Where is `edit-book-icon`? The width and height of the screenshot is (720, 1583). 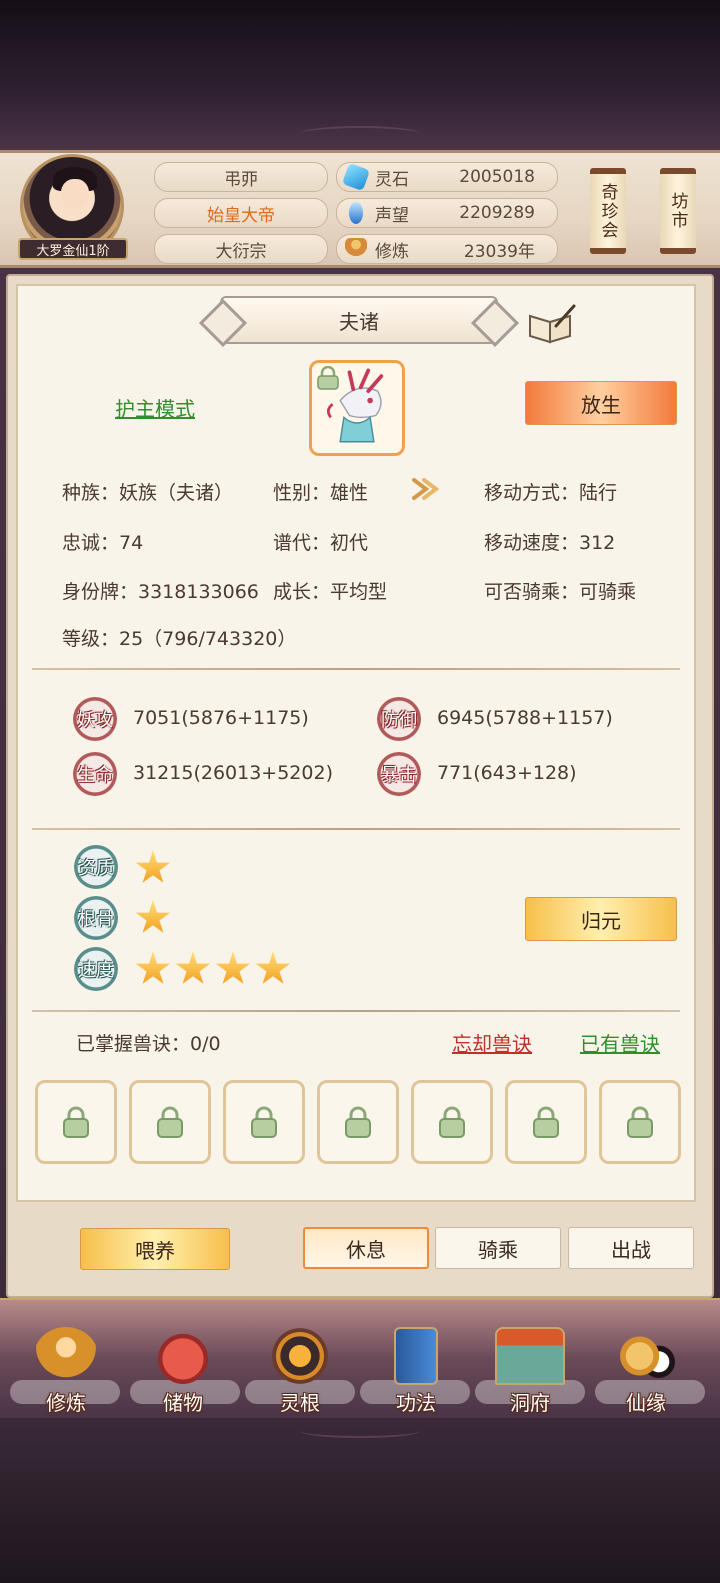 edit-book-icon is located at coordinates (551, 323).